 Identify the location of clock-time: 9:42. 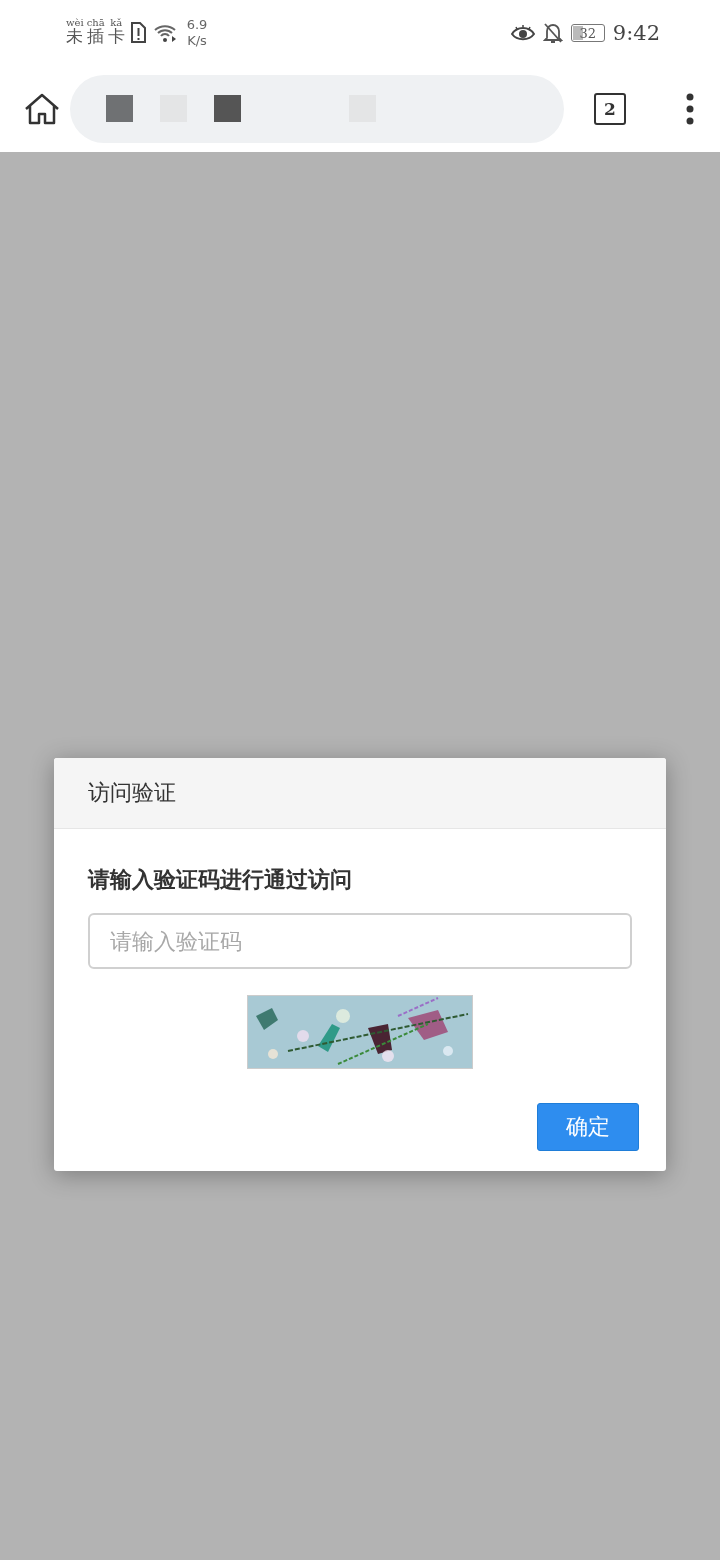
(636, 33).